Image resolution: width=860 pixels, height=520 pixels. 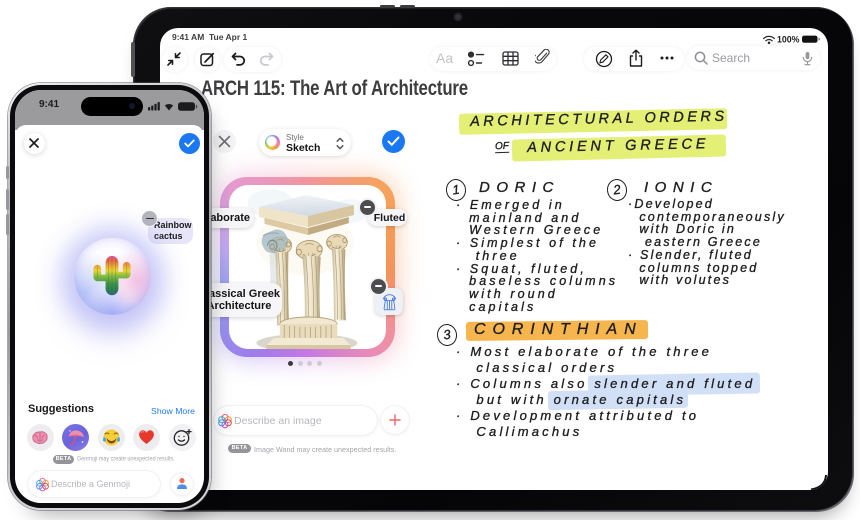 What do you see at coordinates (788, 40) in the screenshot?
I see `svg-text: 100%` at bounding box center [788, 40].